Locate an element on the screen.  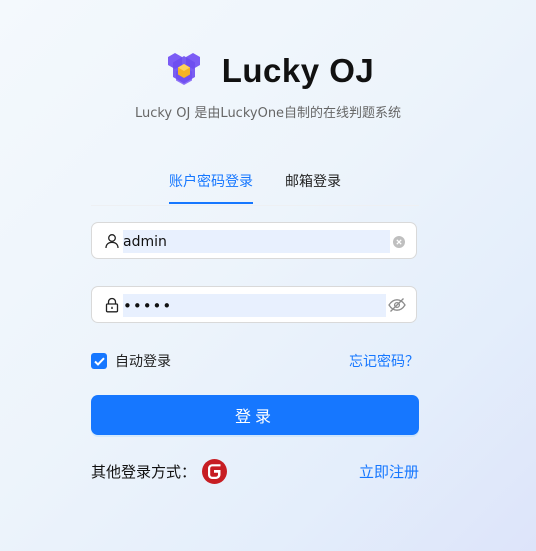
tab-email: 邮箱登录 is located at coordinates (313, 188).